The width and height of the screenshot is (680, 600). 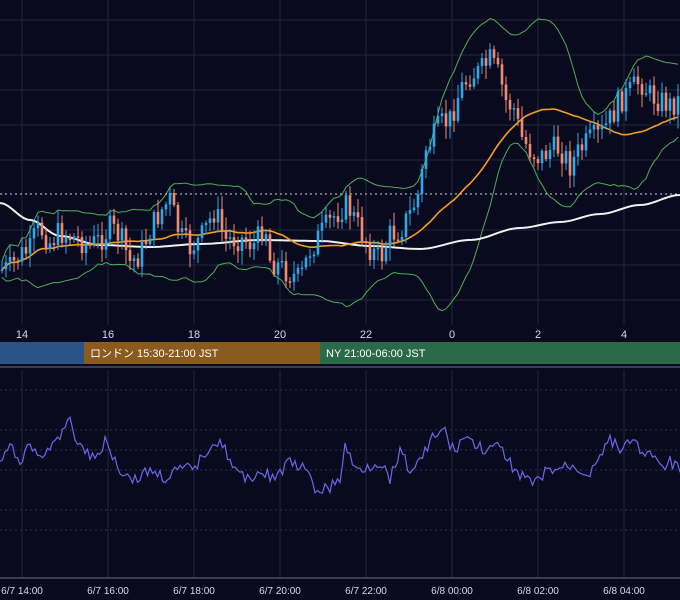 I want to click on session-segment: NY 21:00-06:00 JST, so click(x=500, y=353).